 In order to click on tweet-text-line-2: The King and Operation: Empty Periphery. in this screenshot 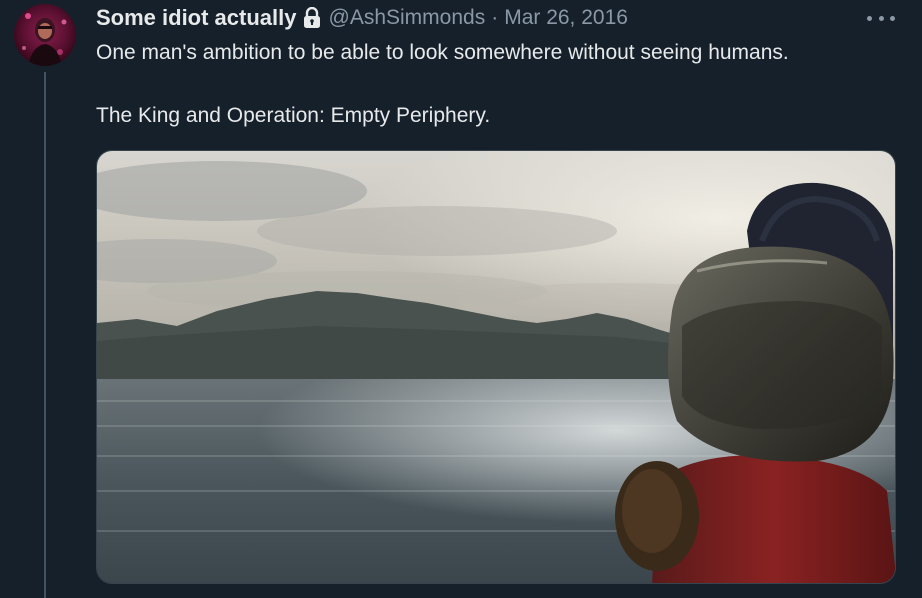, I will do `click(293, 115)`.